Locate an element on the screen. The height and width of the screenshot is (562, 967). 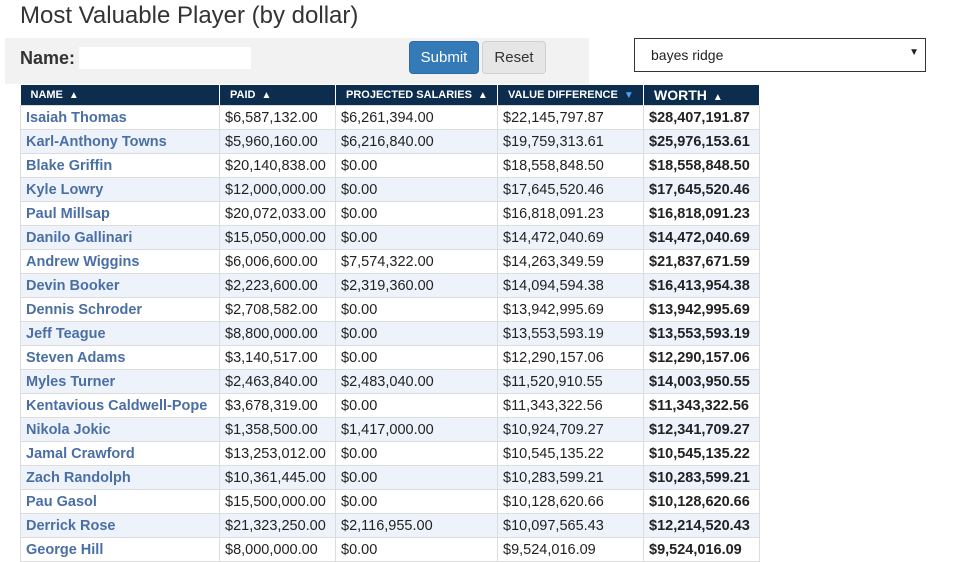
player-name-link: Karl-Anthony Towns is located at coordinates (120, 141).